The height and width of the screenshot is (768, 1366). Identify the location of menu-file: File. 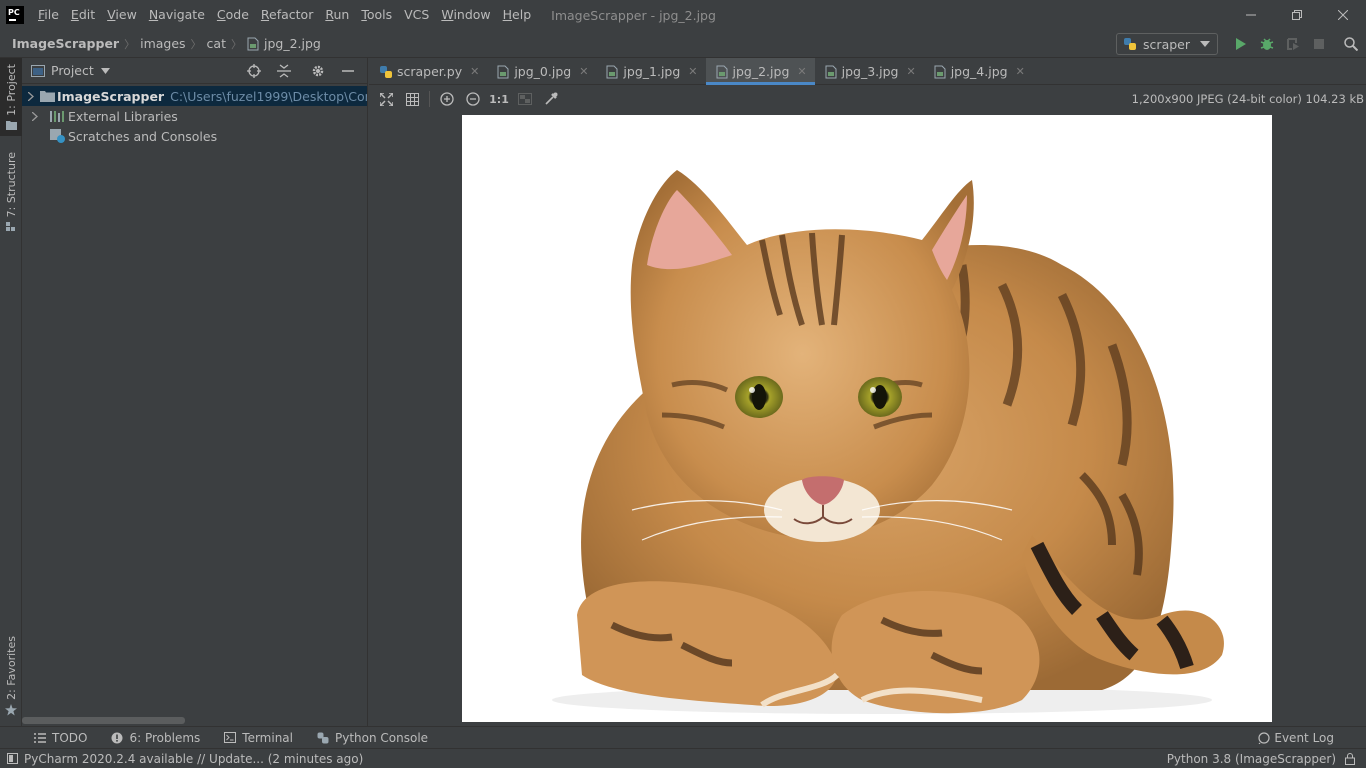
(48, 15).